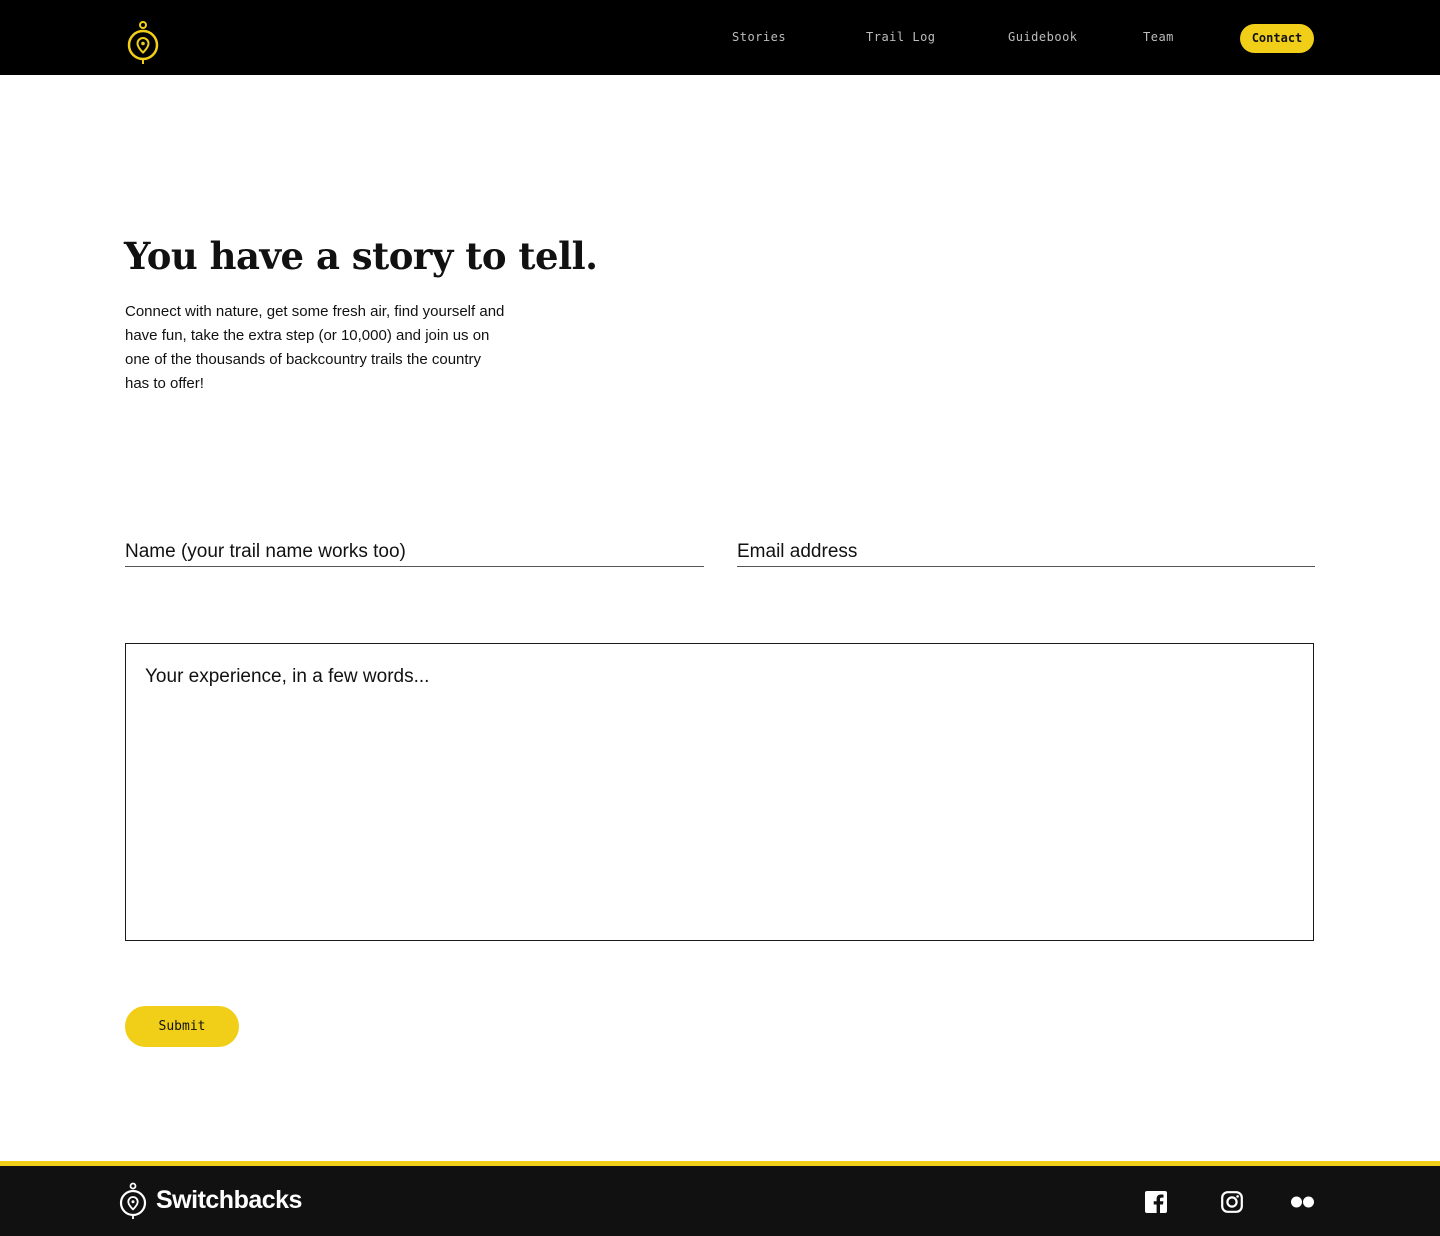 This screenshot has height=1236, width=1440. Describe the element at coordinates (1156, 1202) in the screenshot. I see `facebook-icon` at that location.